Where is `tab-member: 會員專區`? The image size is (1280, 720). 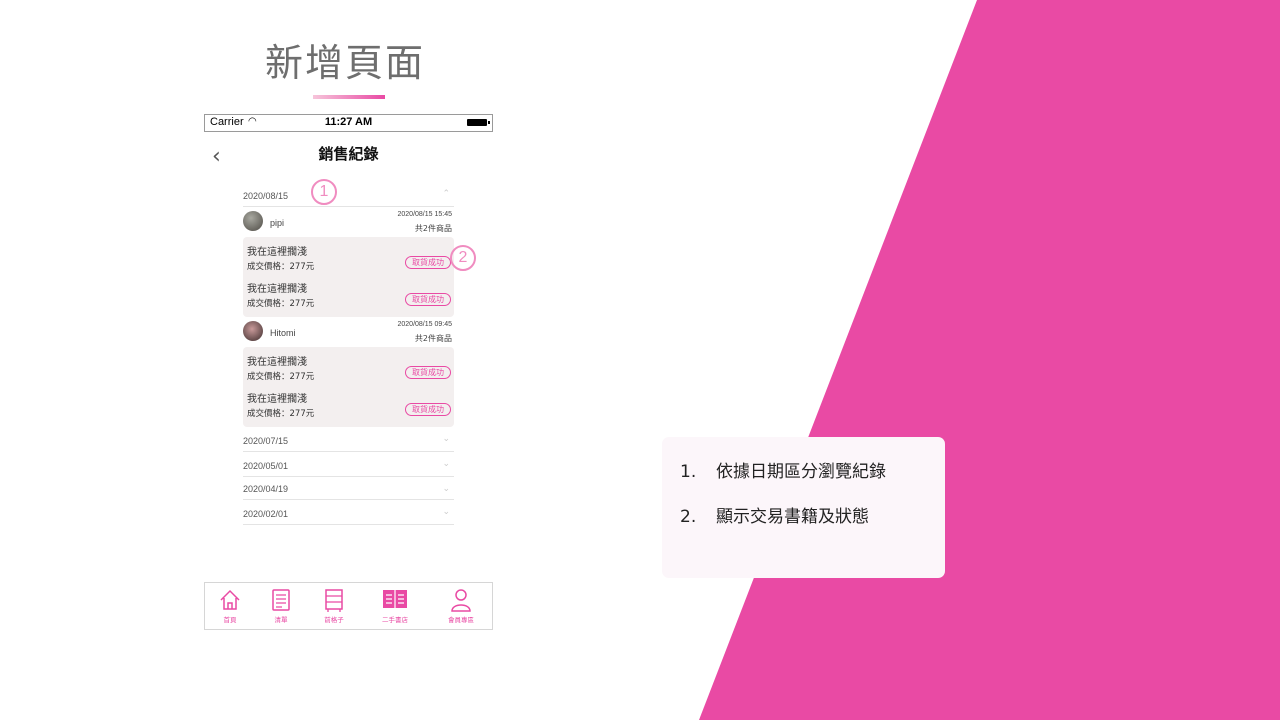 tab-member: 會員專區 is located at coordinates (461, 605).